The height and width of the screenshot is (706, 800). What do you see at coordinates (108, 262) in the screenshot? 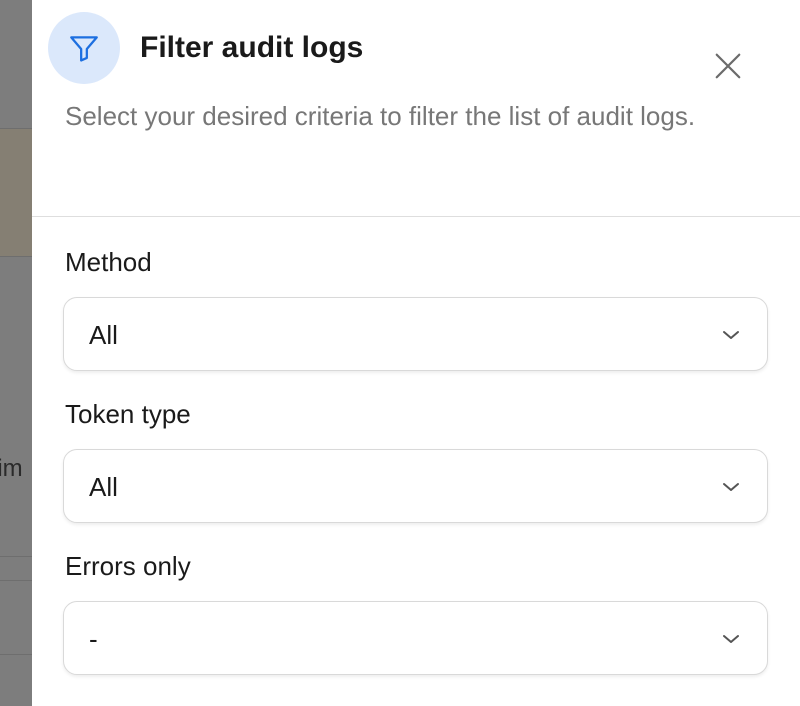
I see `method-label: Method` at bounding box center [108, 262].